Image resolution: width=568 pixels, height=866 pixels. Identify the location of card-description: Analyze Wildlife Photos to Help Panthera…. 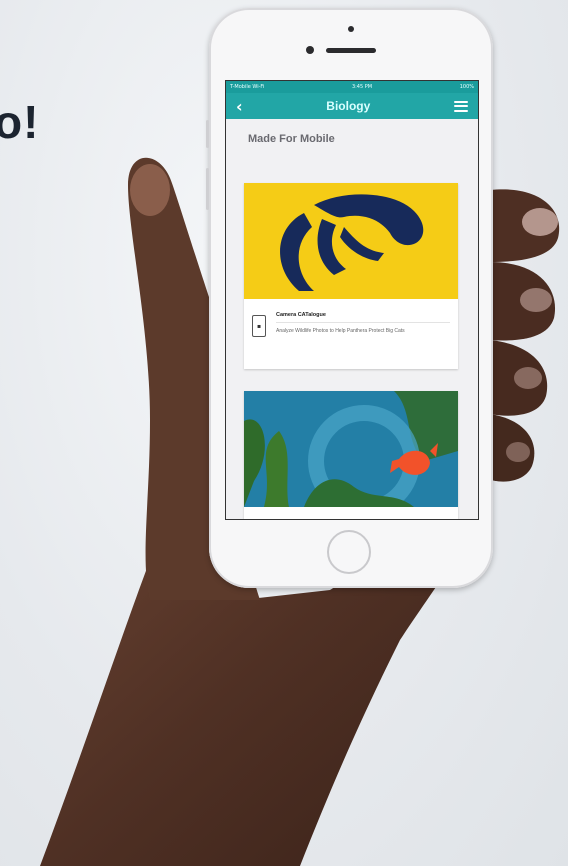
(340, 331).